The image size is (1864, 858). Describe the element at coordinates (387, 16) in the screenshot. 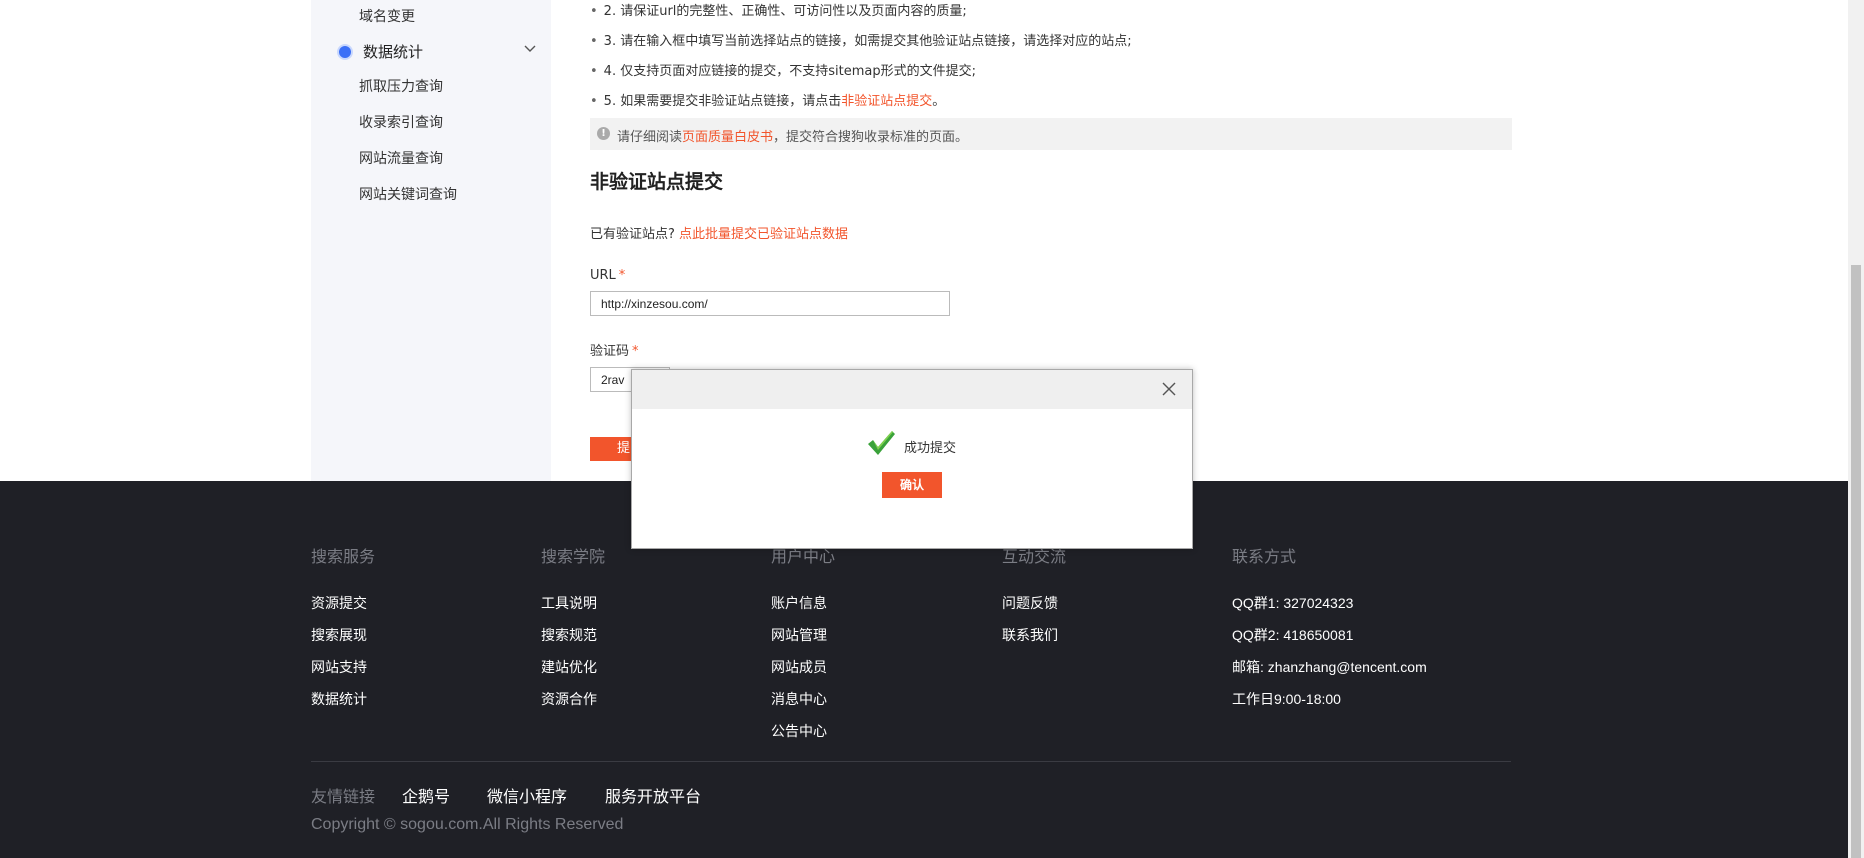

I see `sidebar-item-domain-change: 域名变更` at that location.